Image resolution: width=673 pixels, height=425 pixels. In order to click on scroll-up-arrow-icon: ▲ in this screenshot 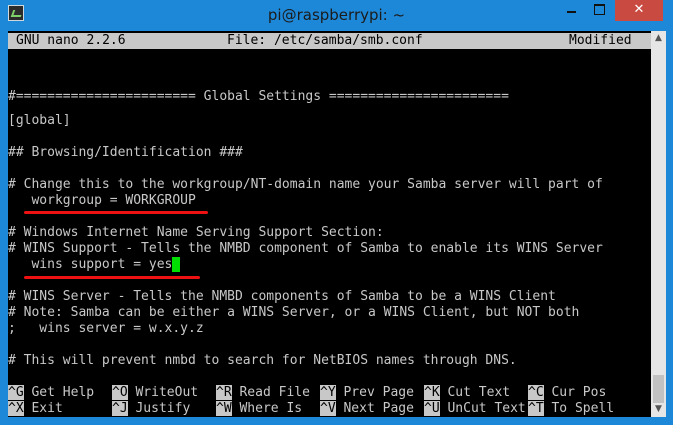, I will do `click(658, 38)`.